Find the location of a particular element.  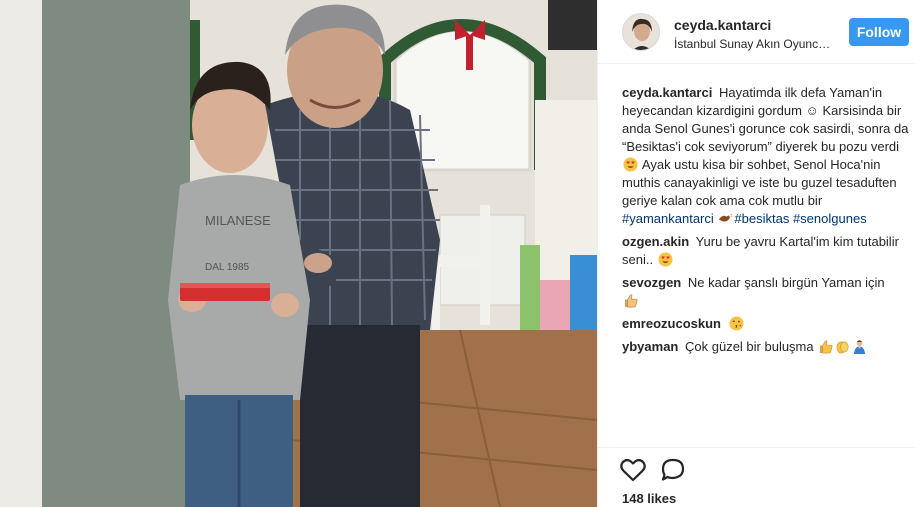

comment-item: ybyaman Çok güzel bir buluşma is located at coordinates (767, 347).